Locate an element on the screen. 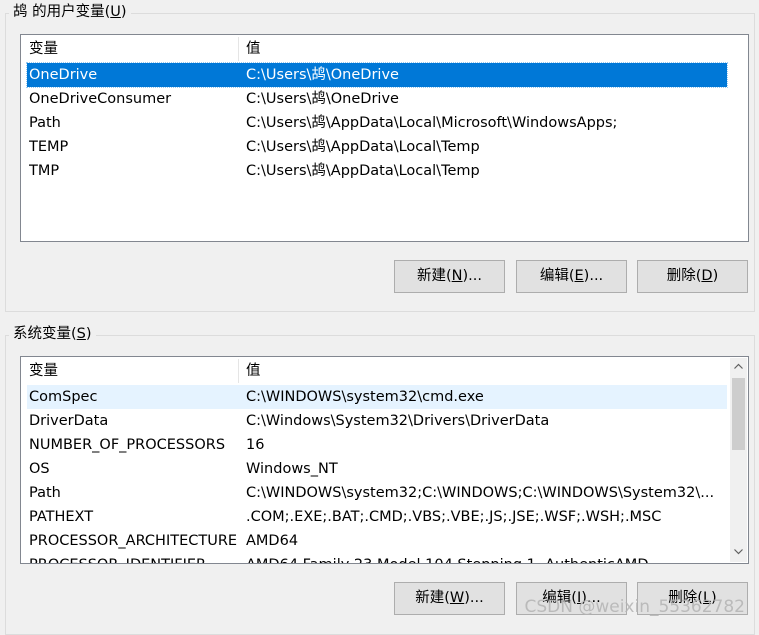 The width and height of the screenshot is (759, 635). user-variable-row: TMP C:\Users\鸪\AppData\Local\Temp is located at coordinates (377, 171).